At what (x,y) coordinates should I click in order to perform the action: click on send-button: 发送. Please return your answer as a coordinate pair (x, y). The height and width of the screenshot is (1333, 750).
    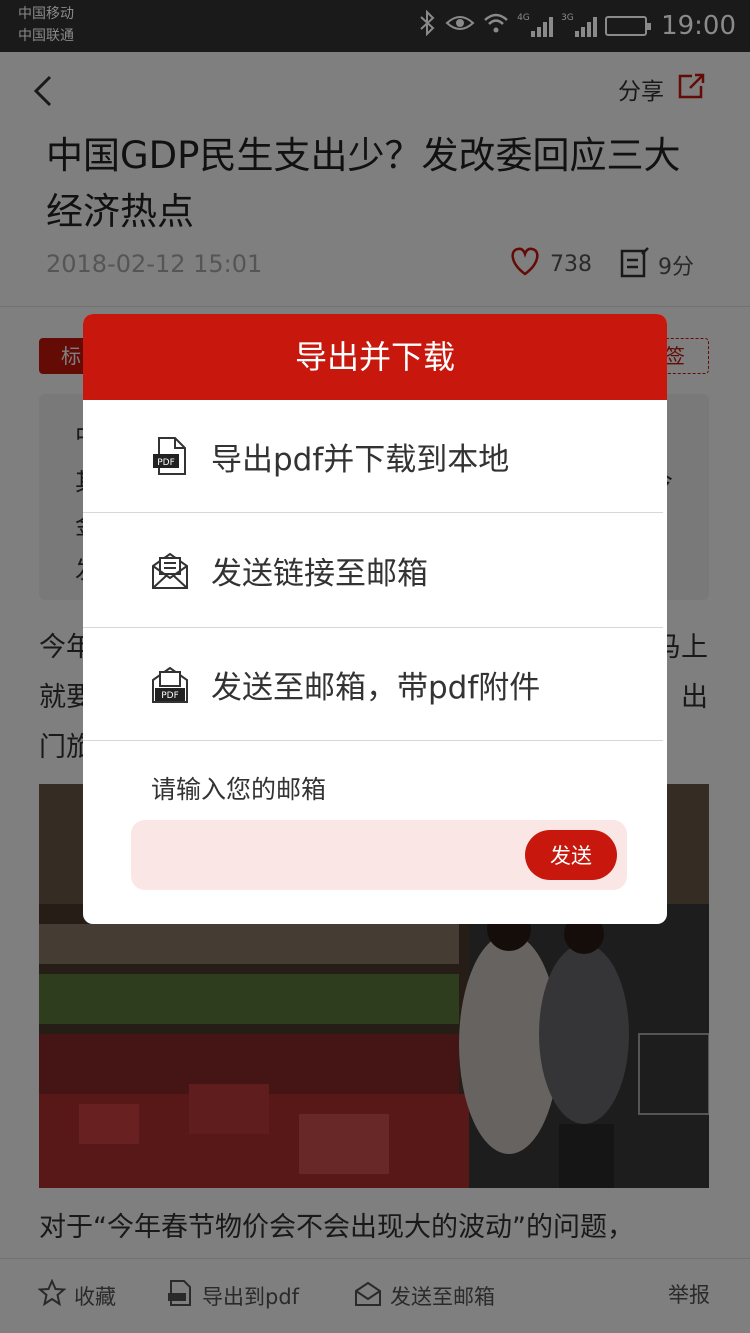
    Looking at the image, I should click on (571, 855).